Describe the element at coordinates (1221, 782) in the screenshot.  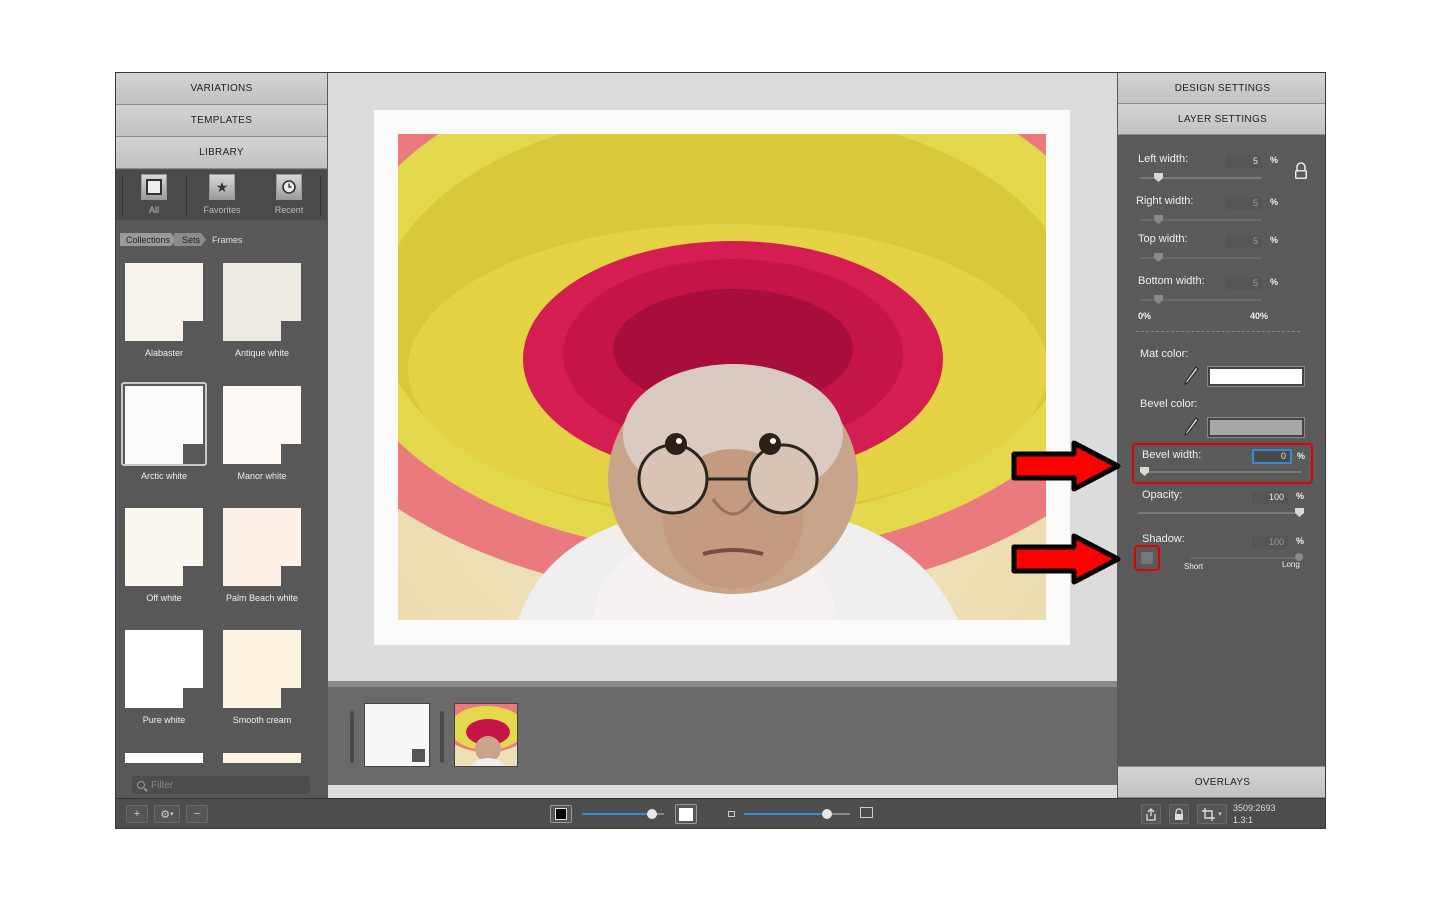
I see `overlays-header: OVERLAYS` at that location.